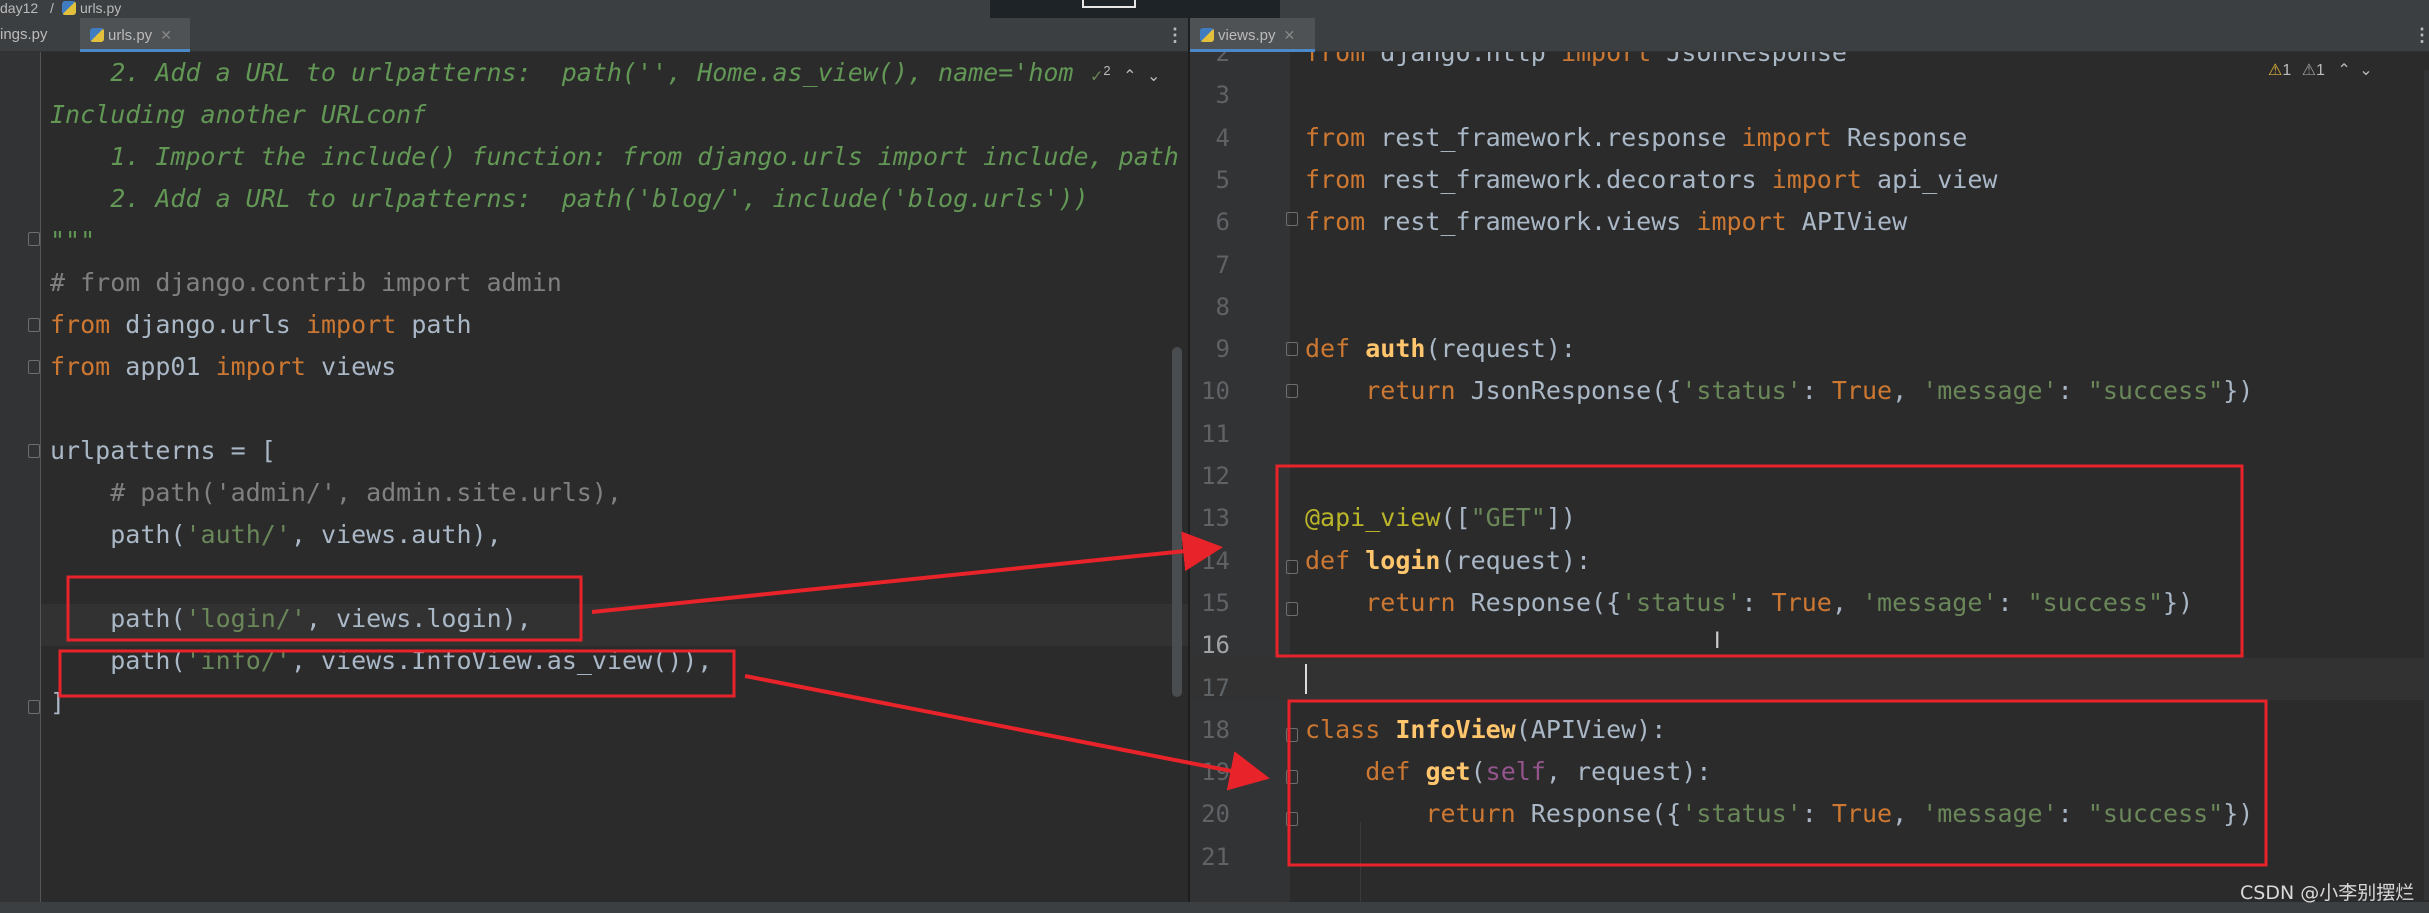 This screenshot has height=913, width=2429. Describe the element at coordinates (907, 572) in the screenshot. I see `annotation-arrow-login` at that location.